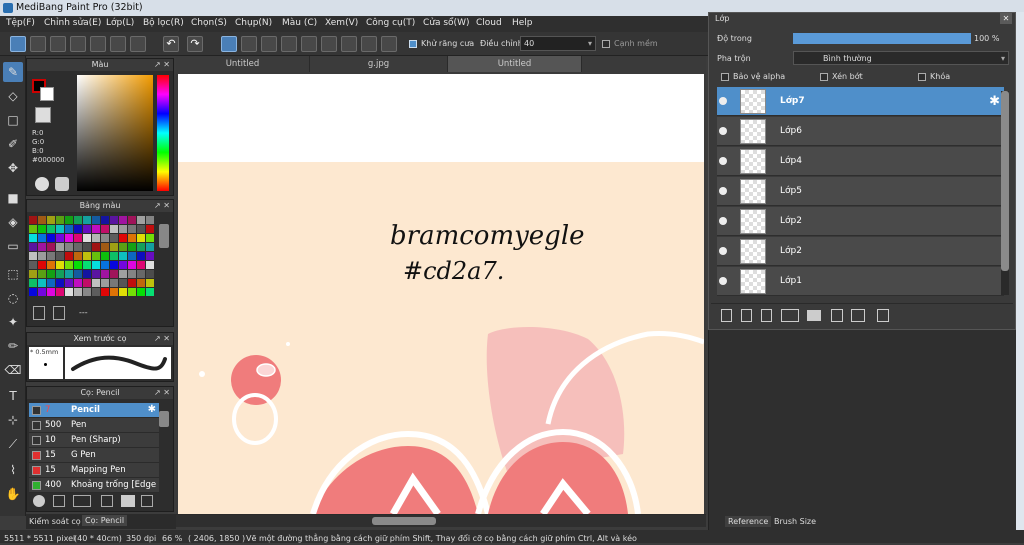 This screenshot has width=1024, height=545. I want to click on duplicate-layer-icon, so click(837, 315).